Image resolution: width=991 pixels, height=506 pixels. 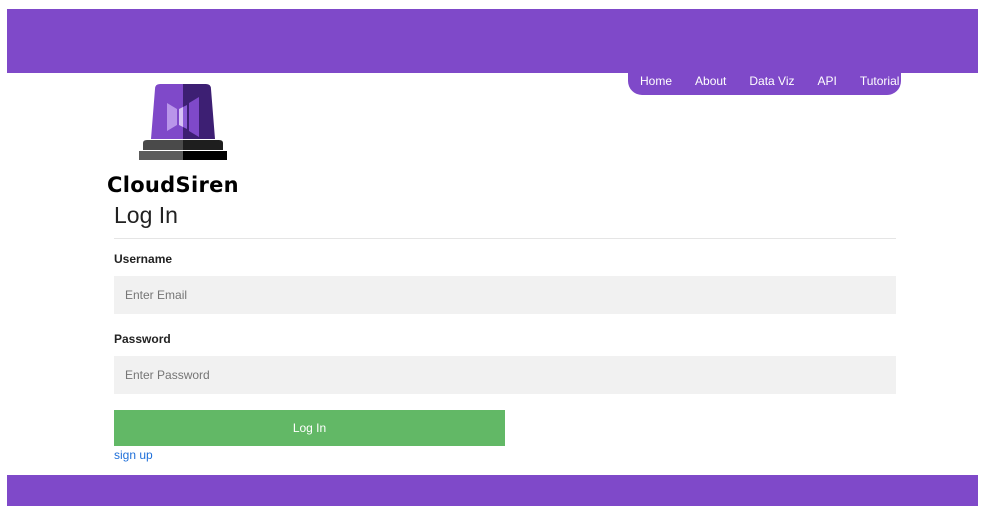 What do you see at coordinates (173, 185) in the screenshot?
I see `brand-name: CloudSiren` at bounding box center [173, 185].